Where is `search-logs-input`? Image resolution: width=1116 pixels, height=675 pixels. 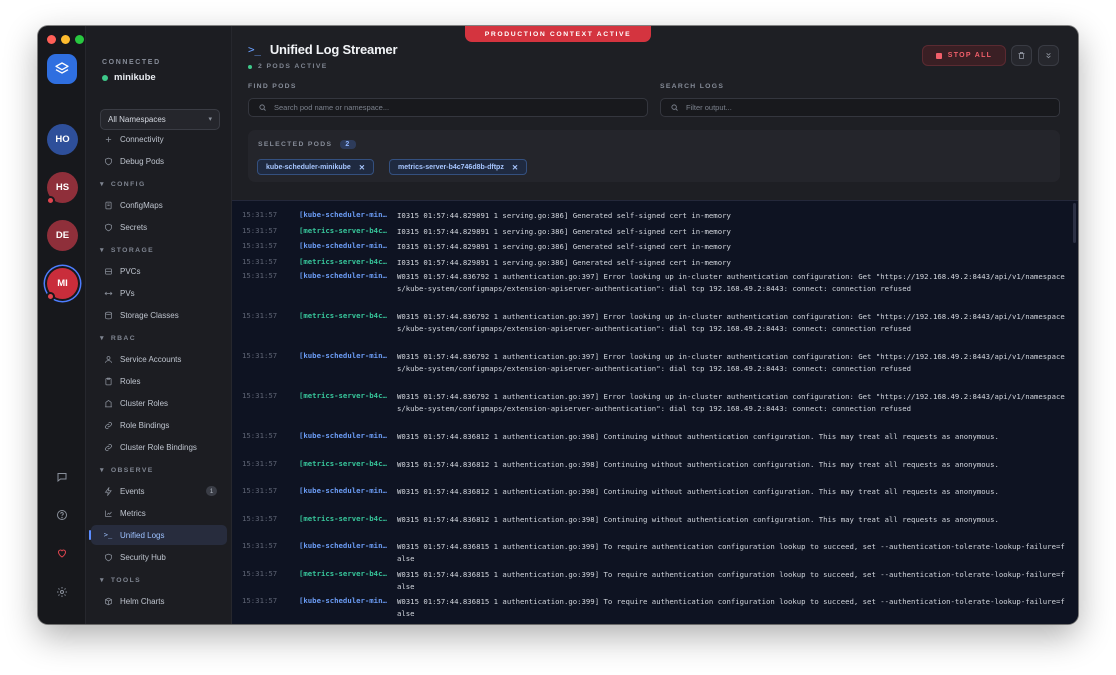 search-logs-input is located at coordinates (861, 107).